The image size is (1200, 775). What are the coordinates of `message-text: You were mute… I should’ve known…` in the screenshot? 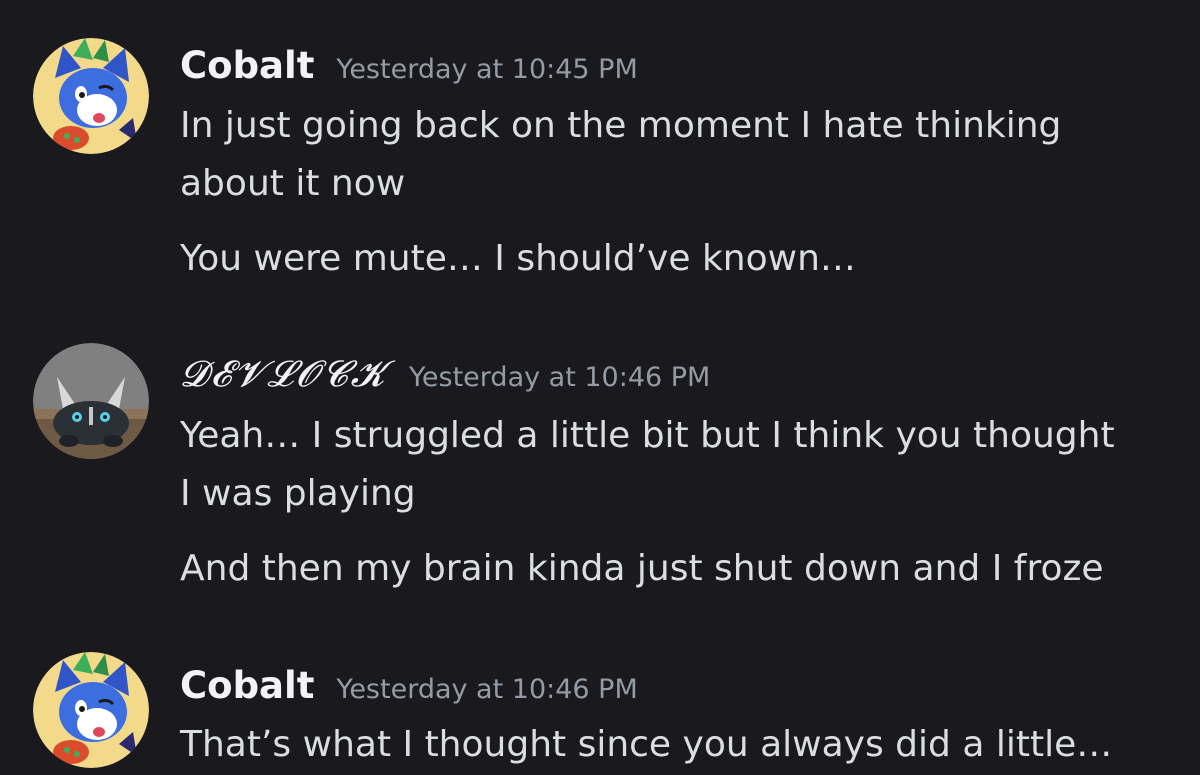 It's located at (518, 258).